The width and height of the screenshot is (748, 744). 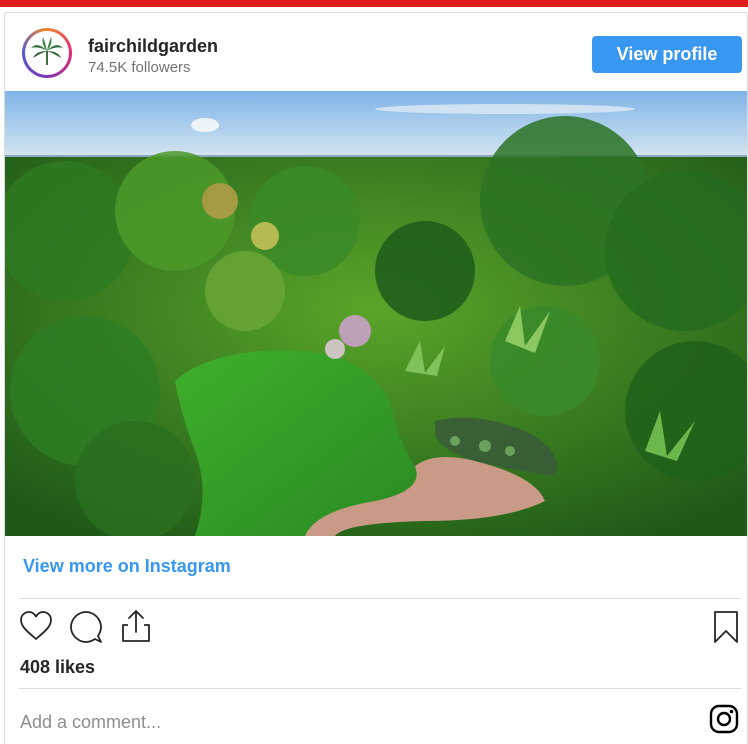 What do you see at coordinates (667, 54) in the screenshot?
I see `view-profile-button: View profile` at bounding box center [667, 54].